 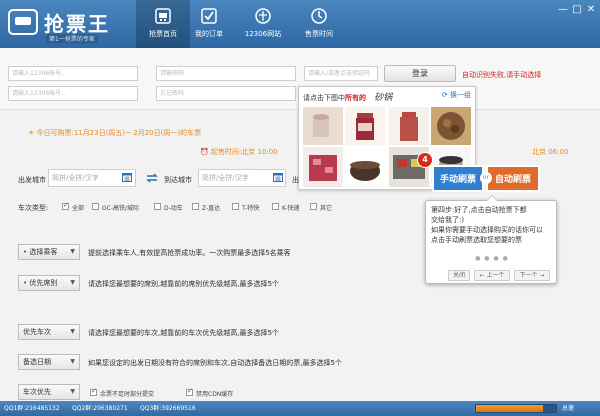 What do you see at coordinates (100, 408) in the screenshot?
I see `qq-group-2: QQ2群:206380271` at bounding box center [100, 408].